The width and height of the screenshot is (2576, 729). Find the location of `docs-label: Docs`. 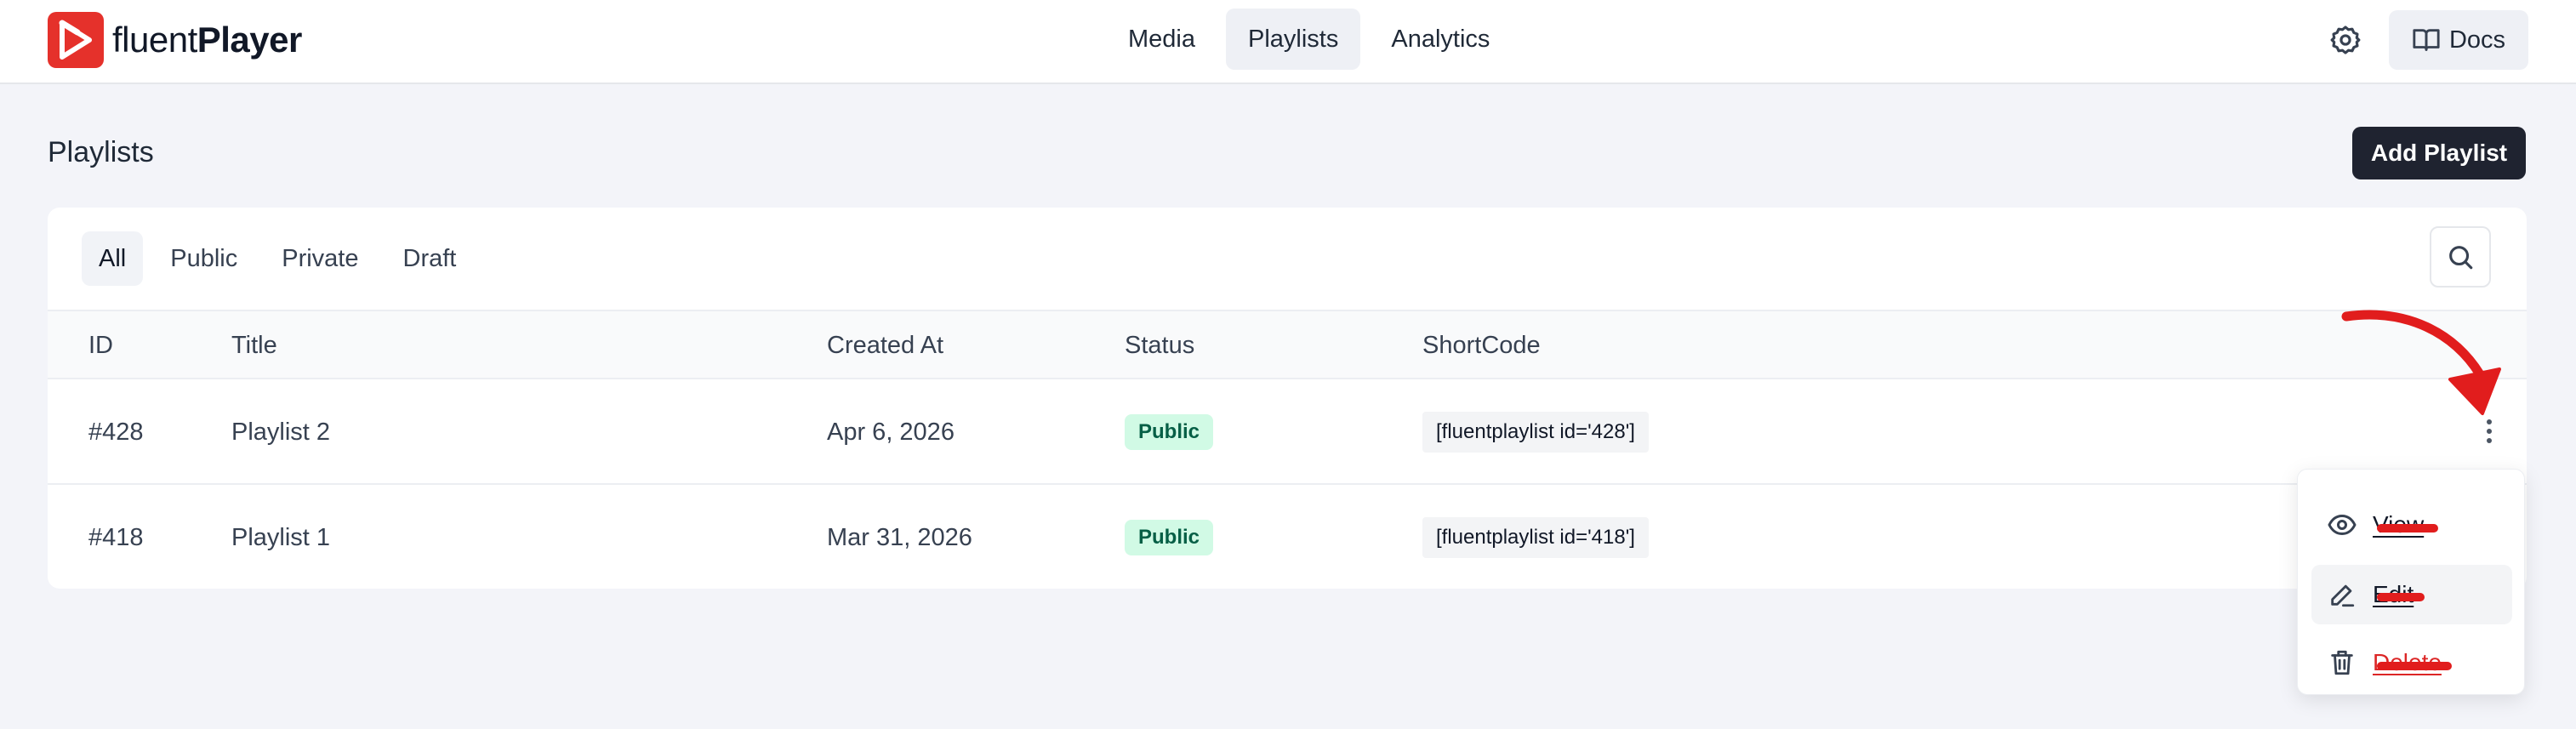

docs-label: Docs is located at coordinates (2477, 40).